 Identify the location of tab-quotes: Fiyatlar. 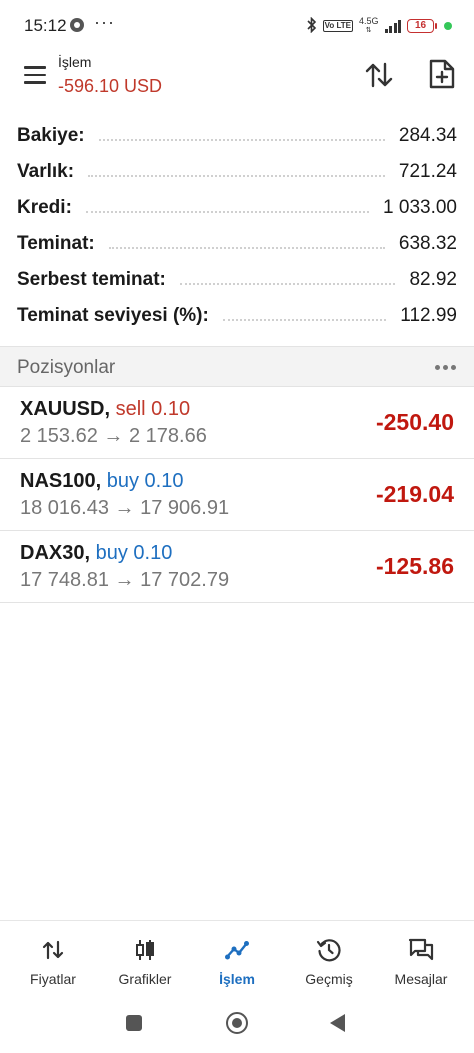
(53, 962).